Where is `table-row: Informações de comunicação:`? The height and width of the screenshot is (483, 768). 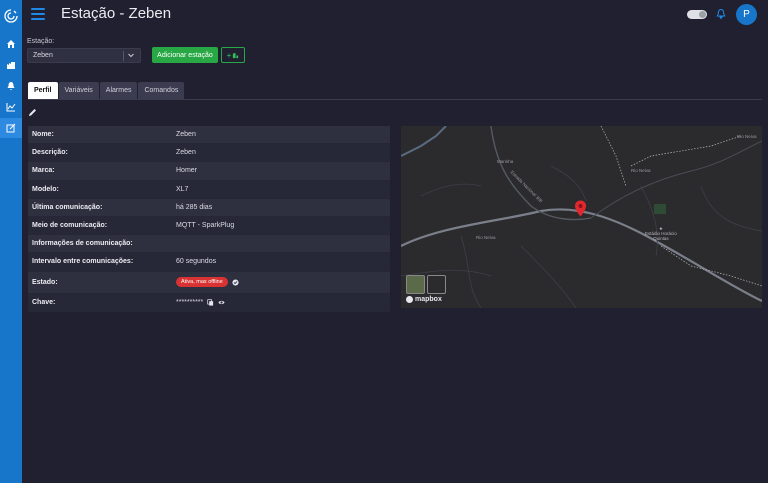 table-row: Informações de comunicação: is located at coordinates (209, 244).